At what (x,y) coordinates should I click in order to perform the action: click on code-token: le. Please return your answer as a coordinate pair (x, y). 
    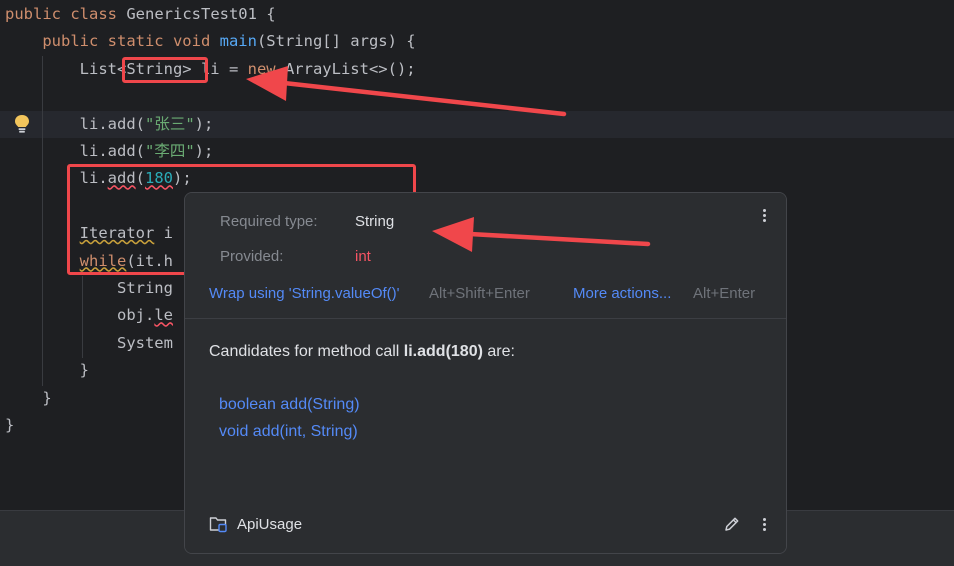
    Looking at the image, I should click on (163, 315).